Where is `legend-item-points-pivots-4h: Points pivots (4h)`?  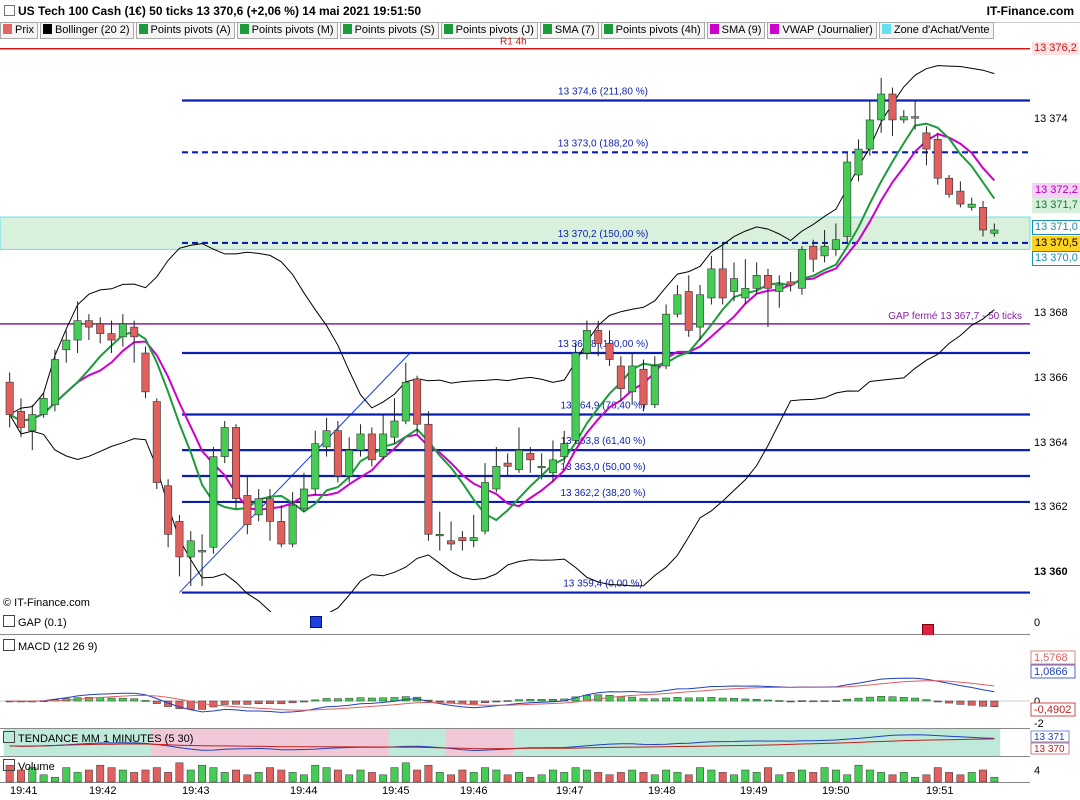
legend-item-points-pivots-4h: Points pivots (4h) is located at coordinates (652, 30).